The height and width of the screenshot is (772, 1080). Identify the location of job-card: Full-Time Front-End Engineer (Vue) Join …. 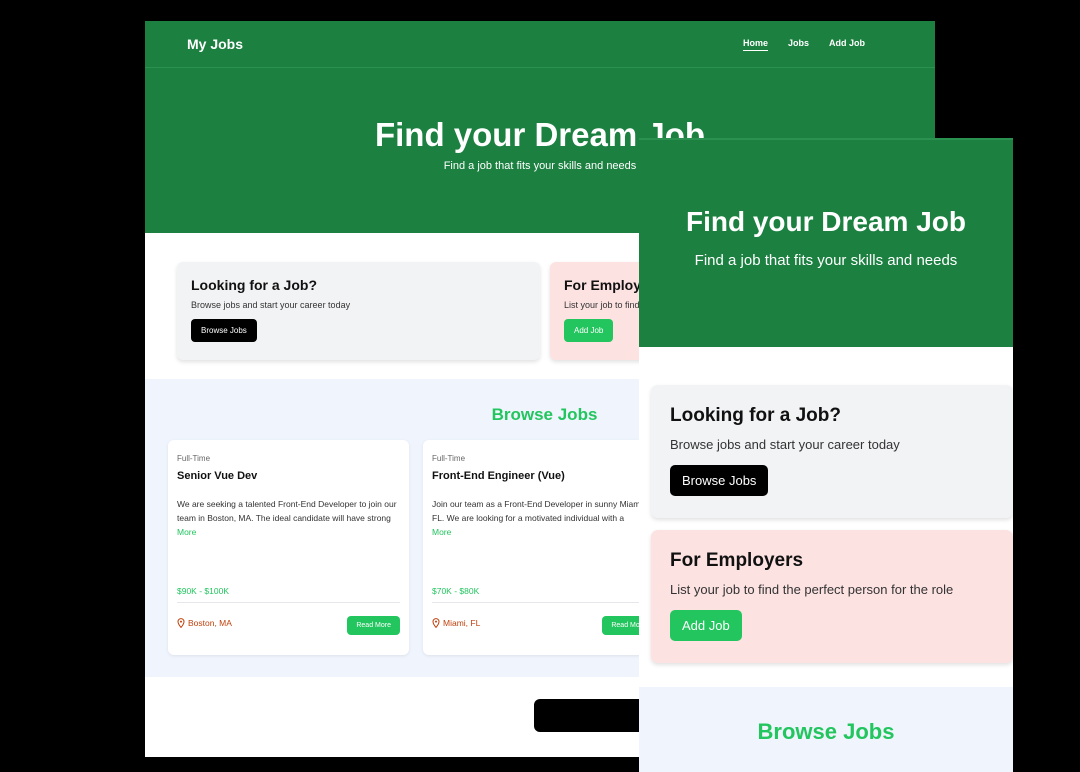
(543, 547).